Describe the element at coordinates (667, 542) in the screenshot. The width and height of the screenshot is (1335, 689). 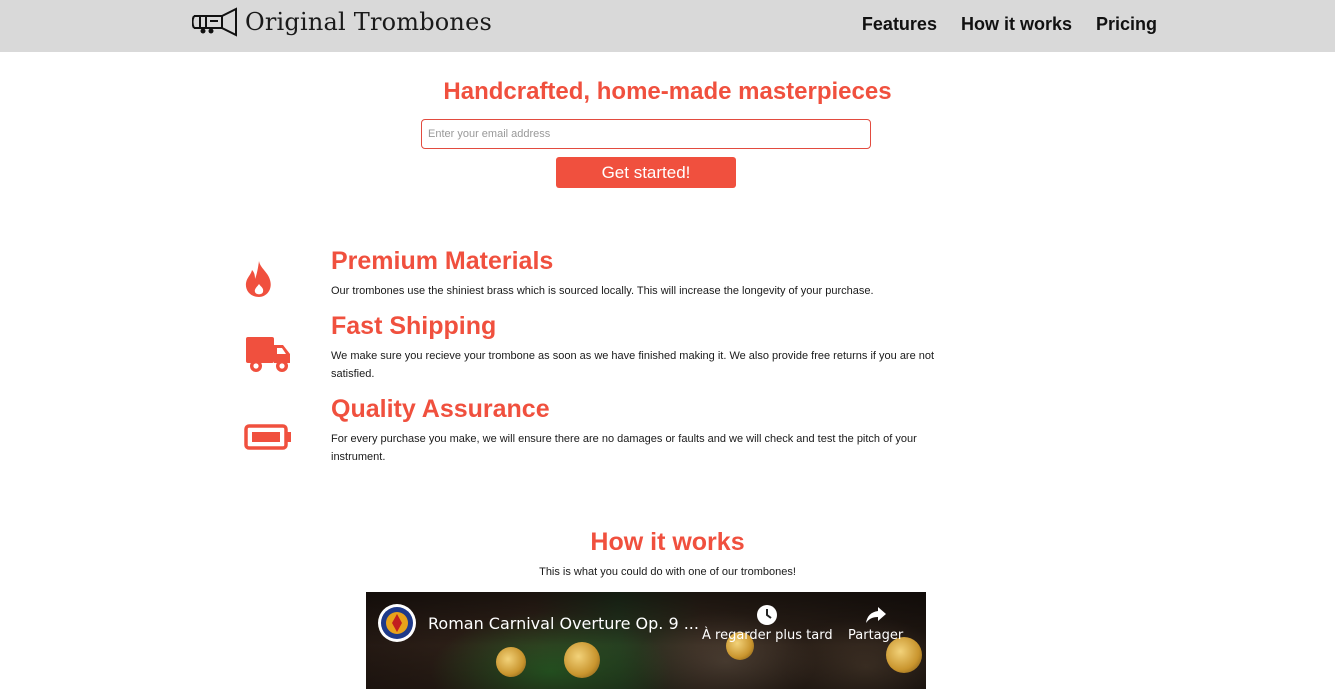
I see `how-it-works-title: How it works` at that location.